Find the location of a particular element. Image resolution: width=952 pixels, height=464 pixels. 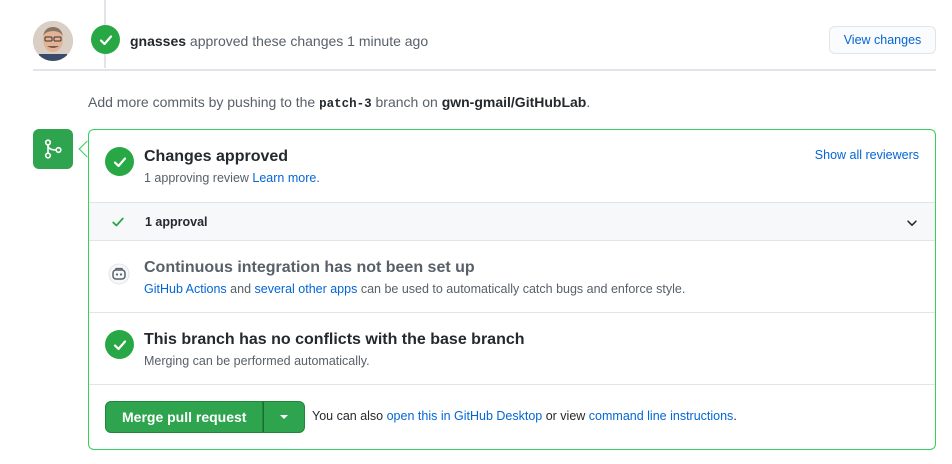

merge-alt-middle: or view is located at coordinates (565, 416).